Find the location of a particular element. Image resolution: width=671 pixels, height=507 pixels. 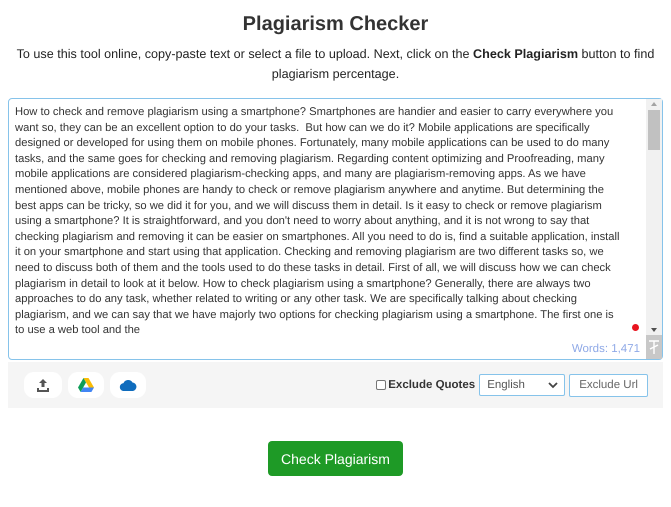

exclude-quotes-label: Exclude Quotes is located at coordinates (432, 385).